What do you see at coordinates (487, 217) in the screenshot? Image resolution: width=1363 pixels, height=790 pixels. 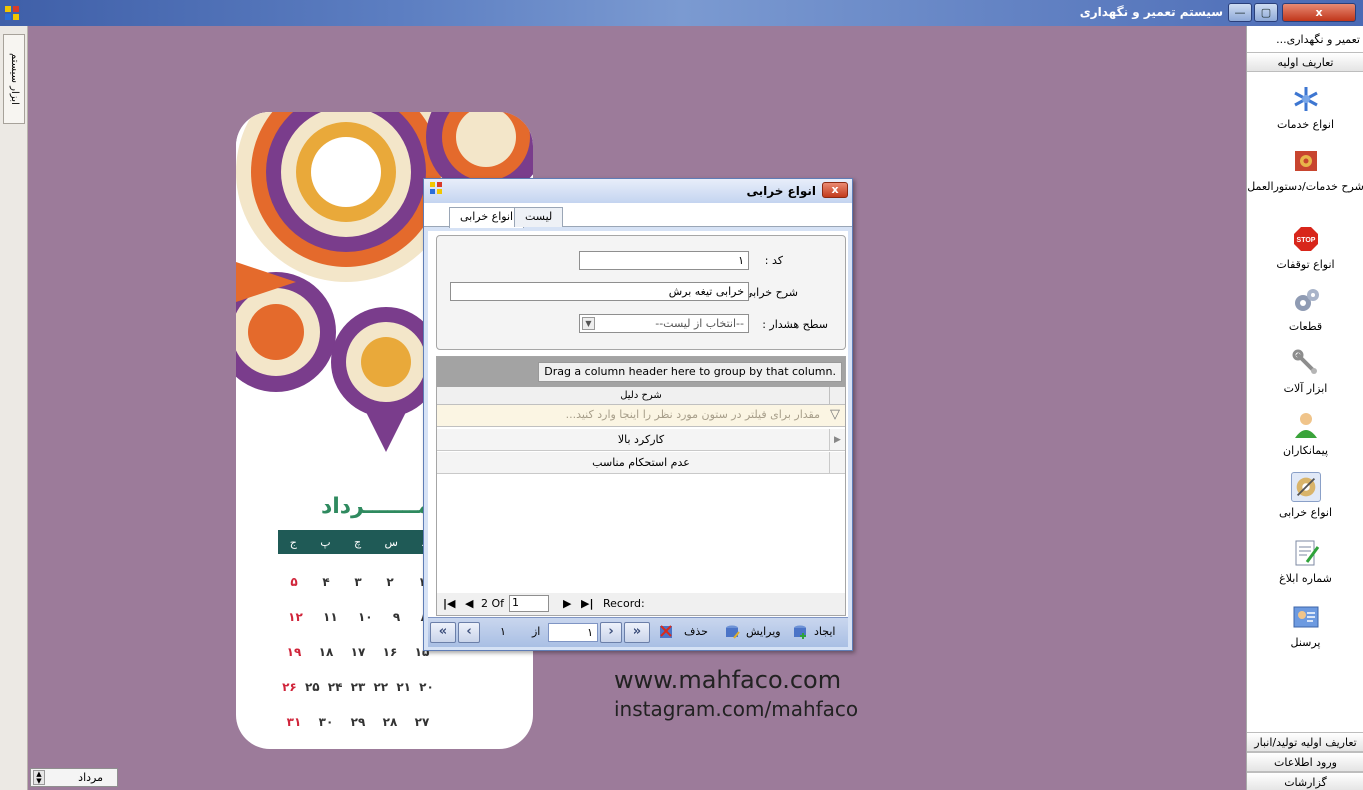 I see `tab-failure-types: انواع خرابی` at bounding box center [487, 217].